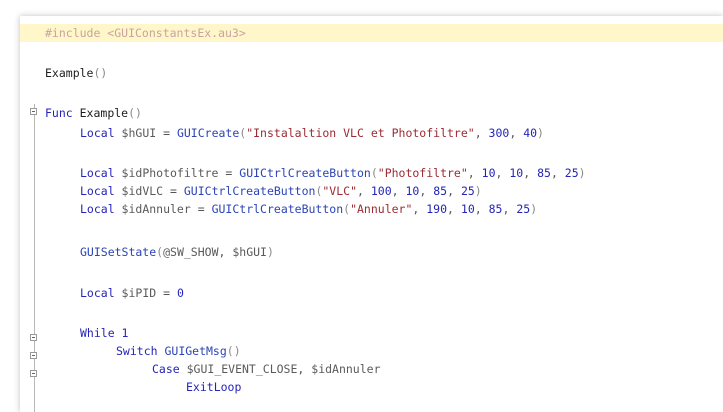 This screenshot has width=723, height=412. What do you see at coordinates (437, 209) in the screenshot?
I see `code-token-num: 190` at bounding box center [437, 209].